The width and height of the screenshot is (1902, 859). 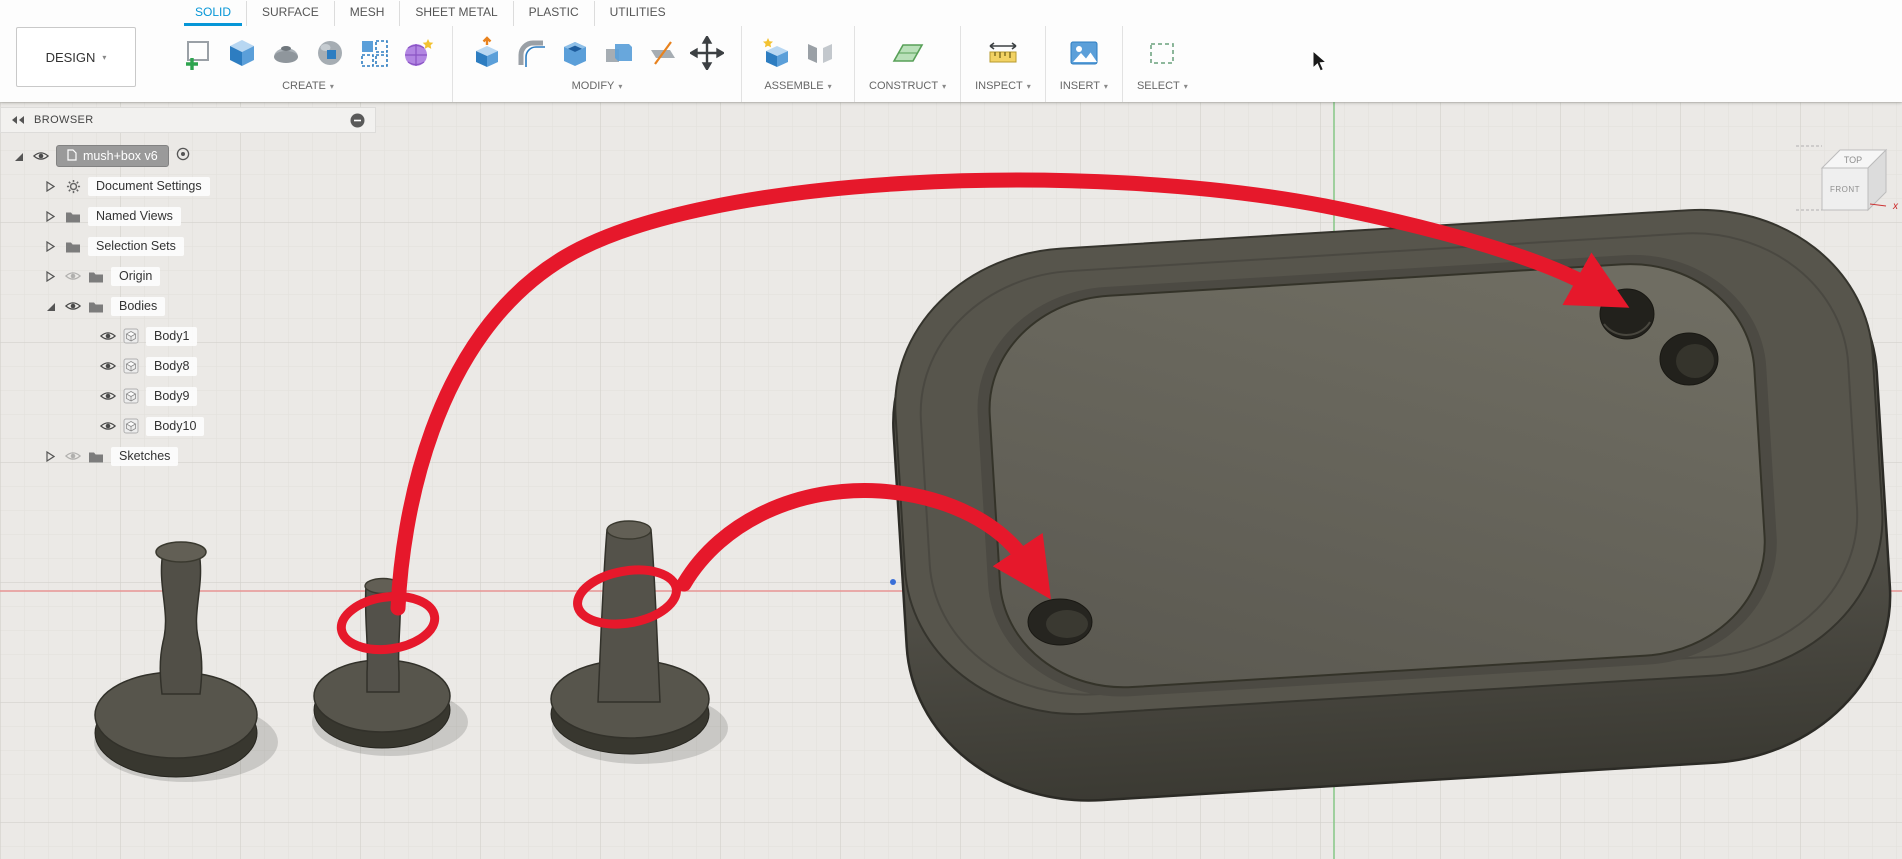 I want to click on x-axis-label: x, so click(x=1895, y=206).